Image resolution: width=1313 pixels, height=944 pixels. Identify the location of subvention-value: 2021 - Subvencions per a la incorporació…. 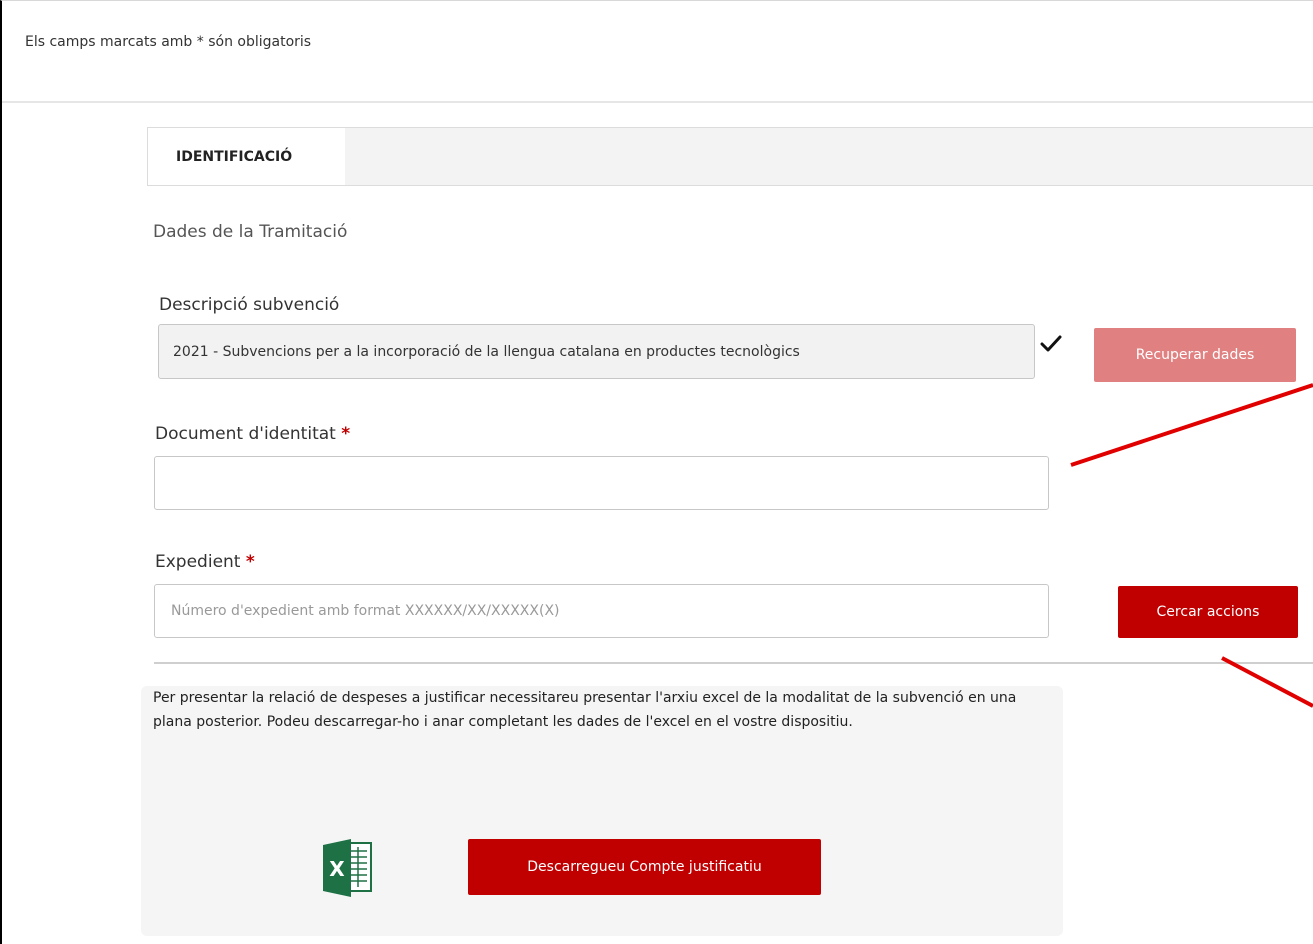
(486, 351).